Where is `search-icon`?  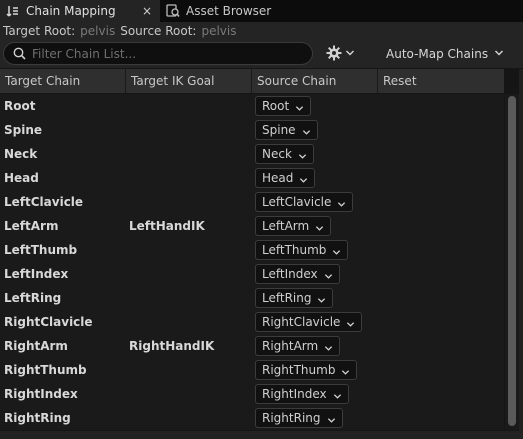
search-icon is located at coordinates (19, 53).